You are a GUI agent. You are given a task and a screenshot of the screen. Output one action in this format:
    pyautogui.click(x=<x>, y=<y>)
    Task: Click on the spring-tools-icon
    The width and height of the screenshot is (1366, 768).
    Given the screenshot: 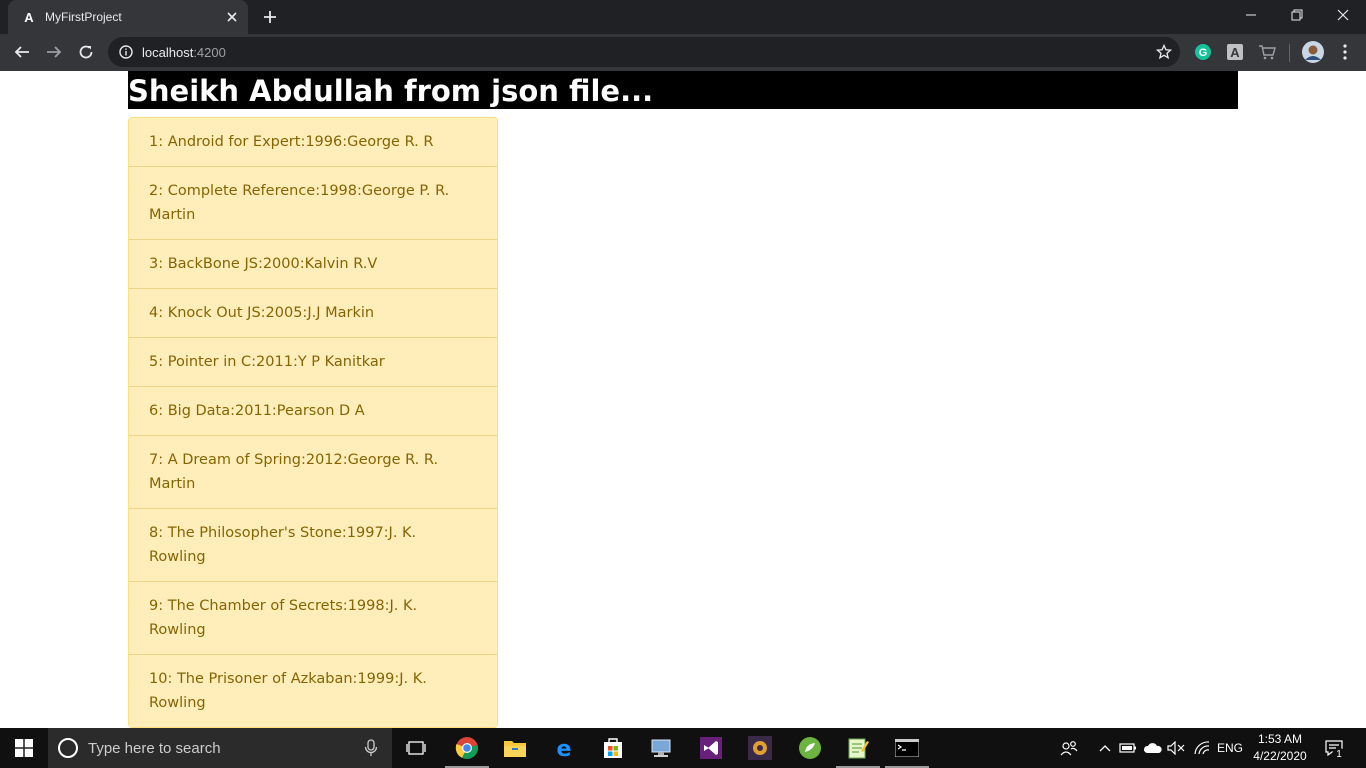 What is the action you would take?
    pyautogui.click(x=810, y=748)
    